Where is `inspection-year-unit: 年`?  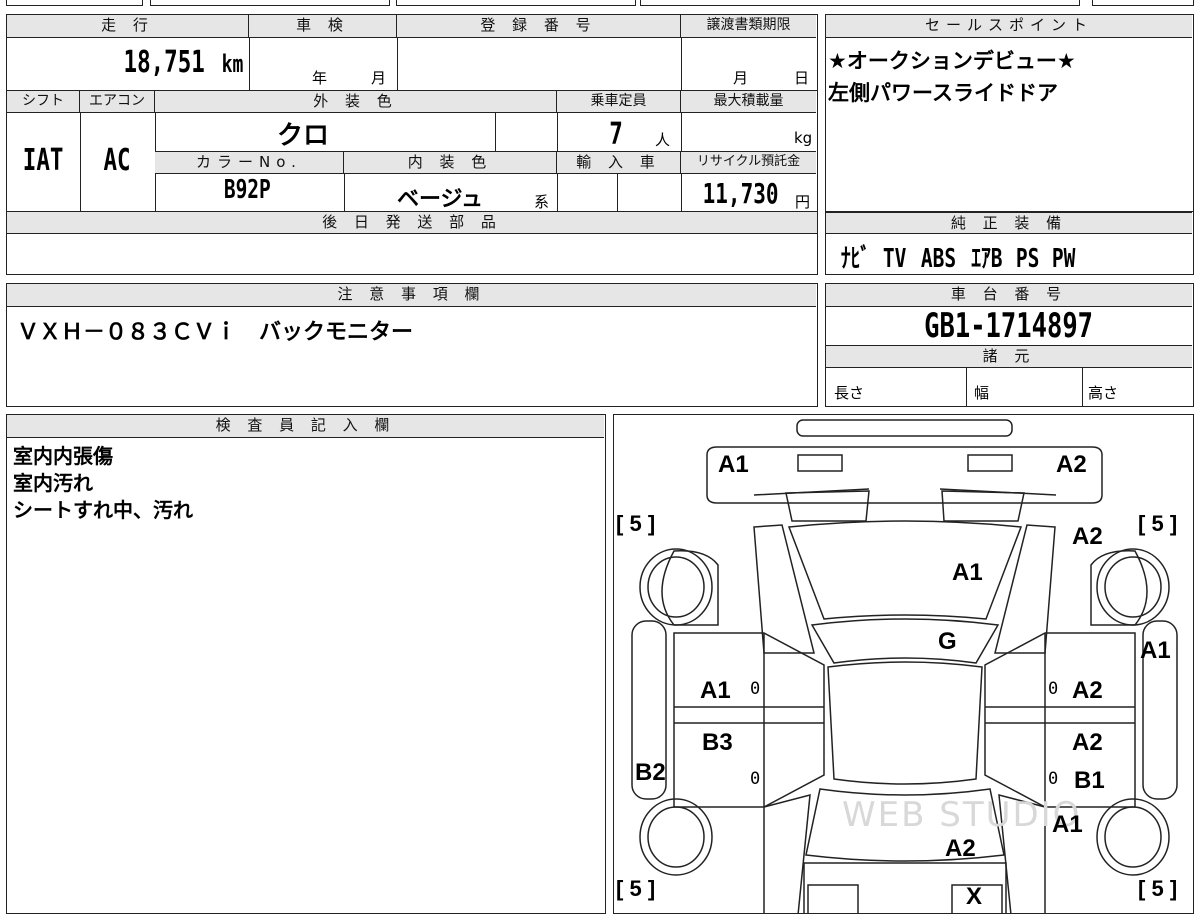
inspection-year-unit: 年 is located at coordinates (320, 78).